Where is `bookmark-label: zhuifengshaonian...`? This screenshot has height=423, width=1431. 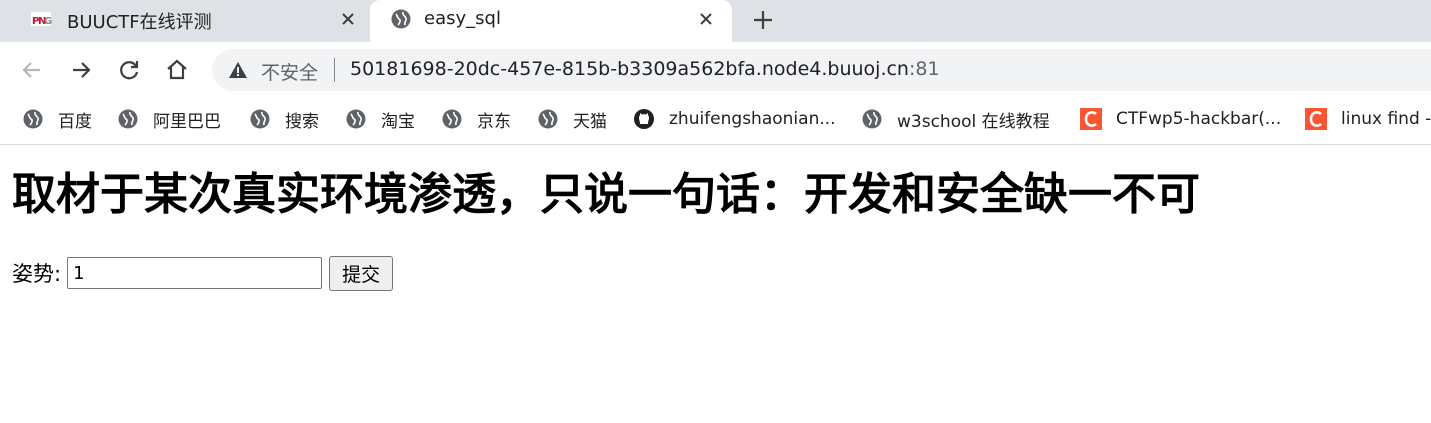 bookmark-label: zhuifengshaonian... is located at coordinates (752, 119).